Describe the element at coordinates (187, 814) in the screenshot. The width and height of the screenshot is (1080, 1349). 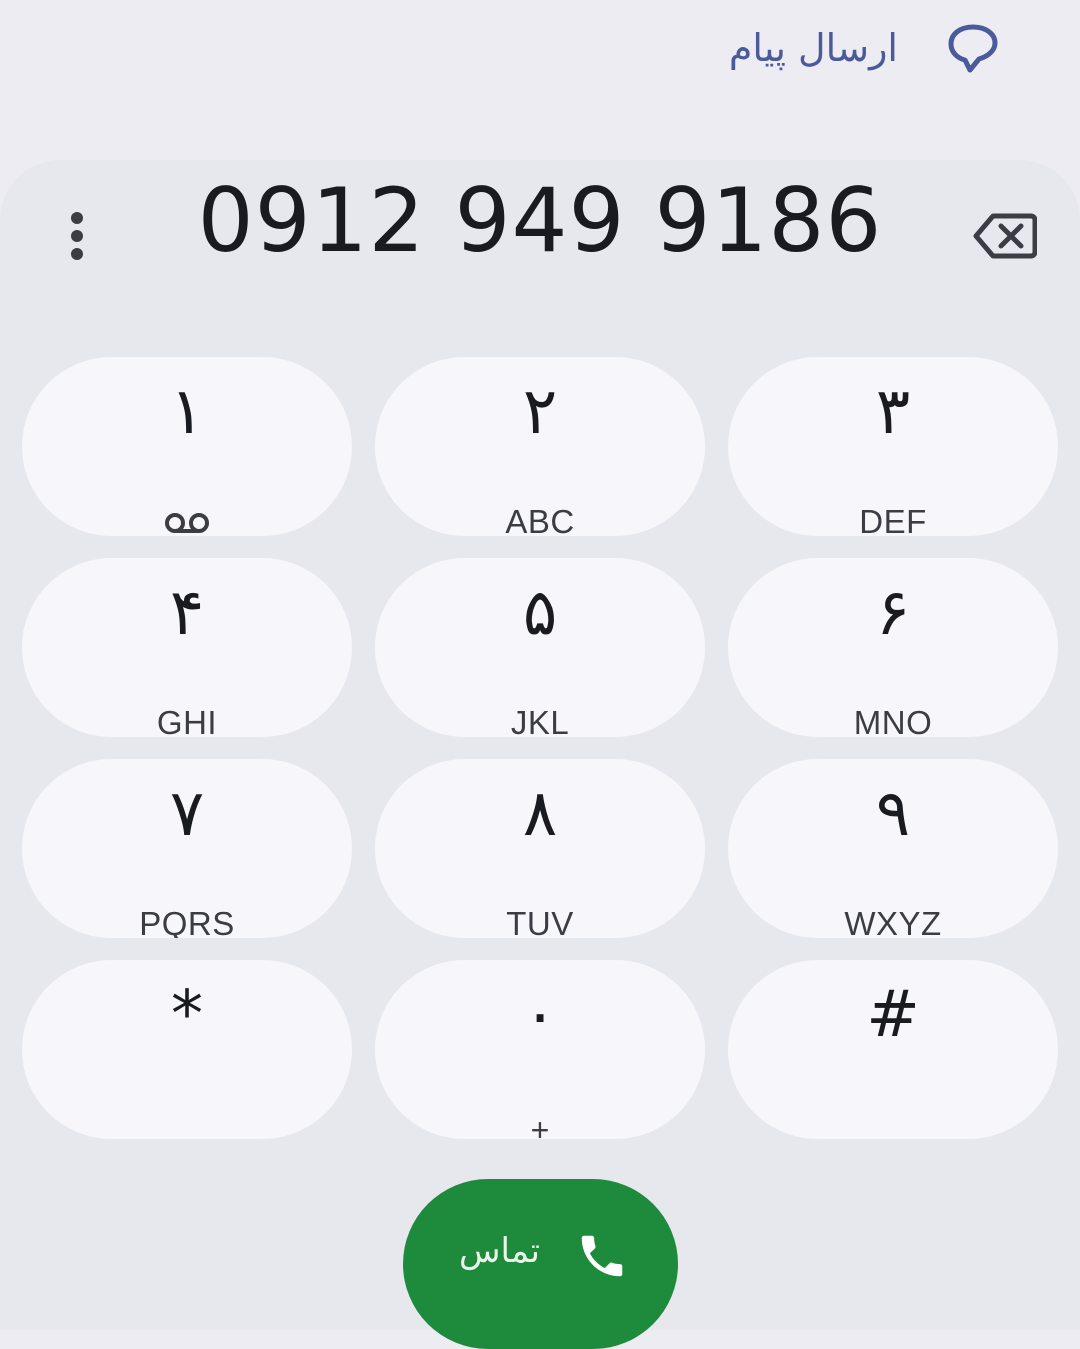
I see `key-digit: ۷` at that location.